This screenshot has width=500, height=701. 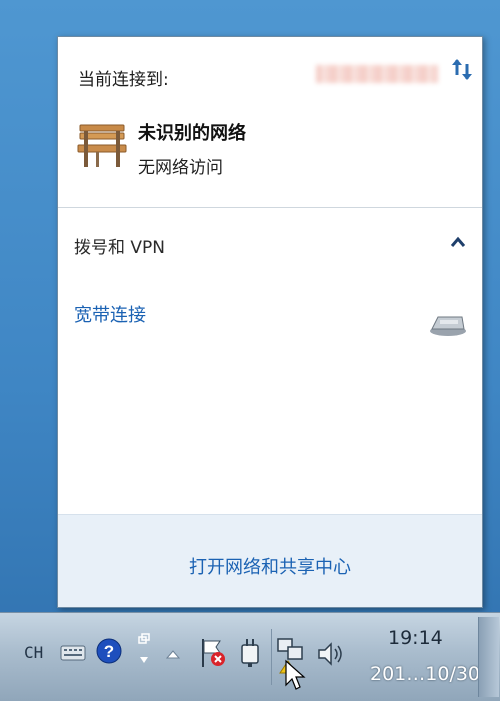 What do you see at coordinates (488, 657) in the screenshot?
I see `show-desktop-button` at bounding box center [488, 657].